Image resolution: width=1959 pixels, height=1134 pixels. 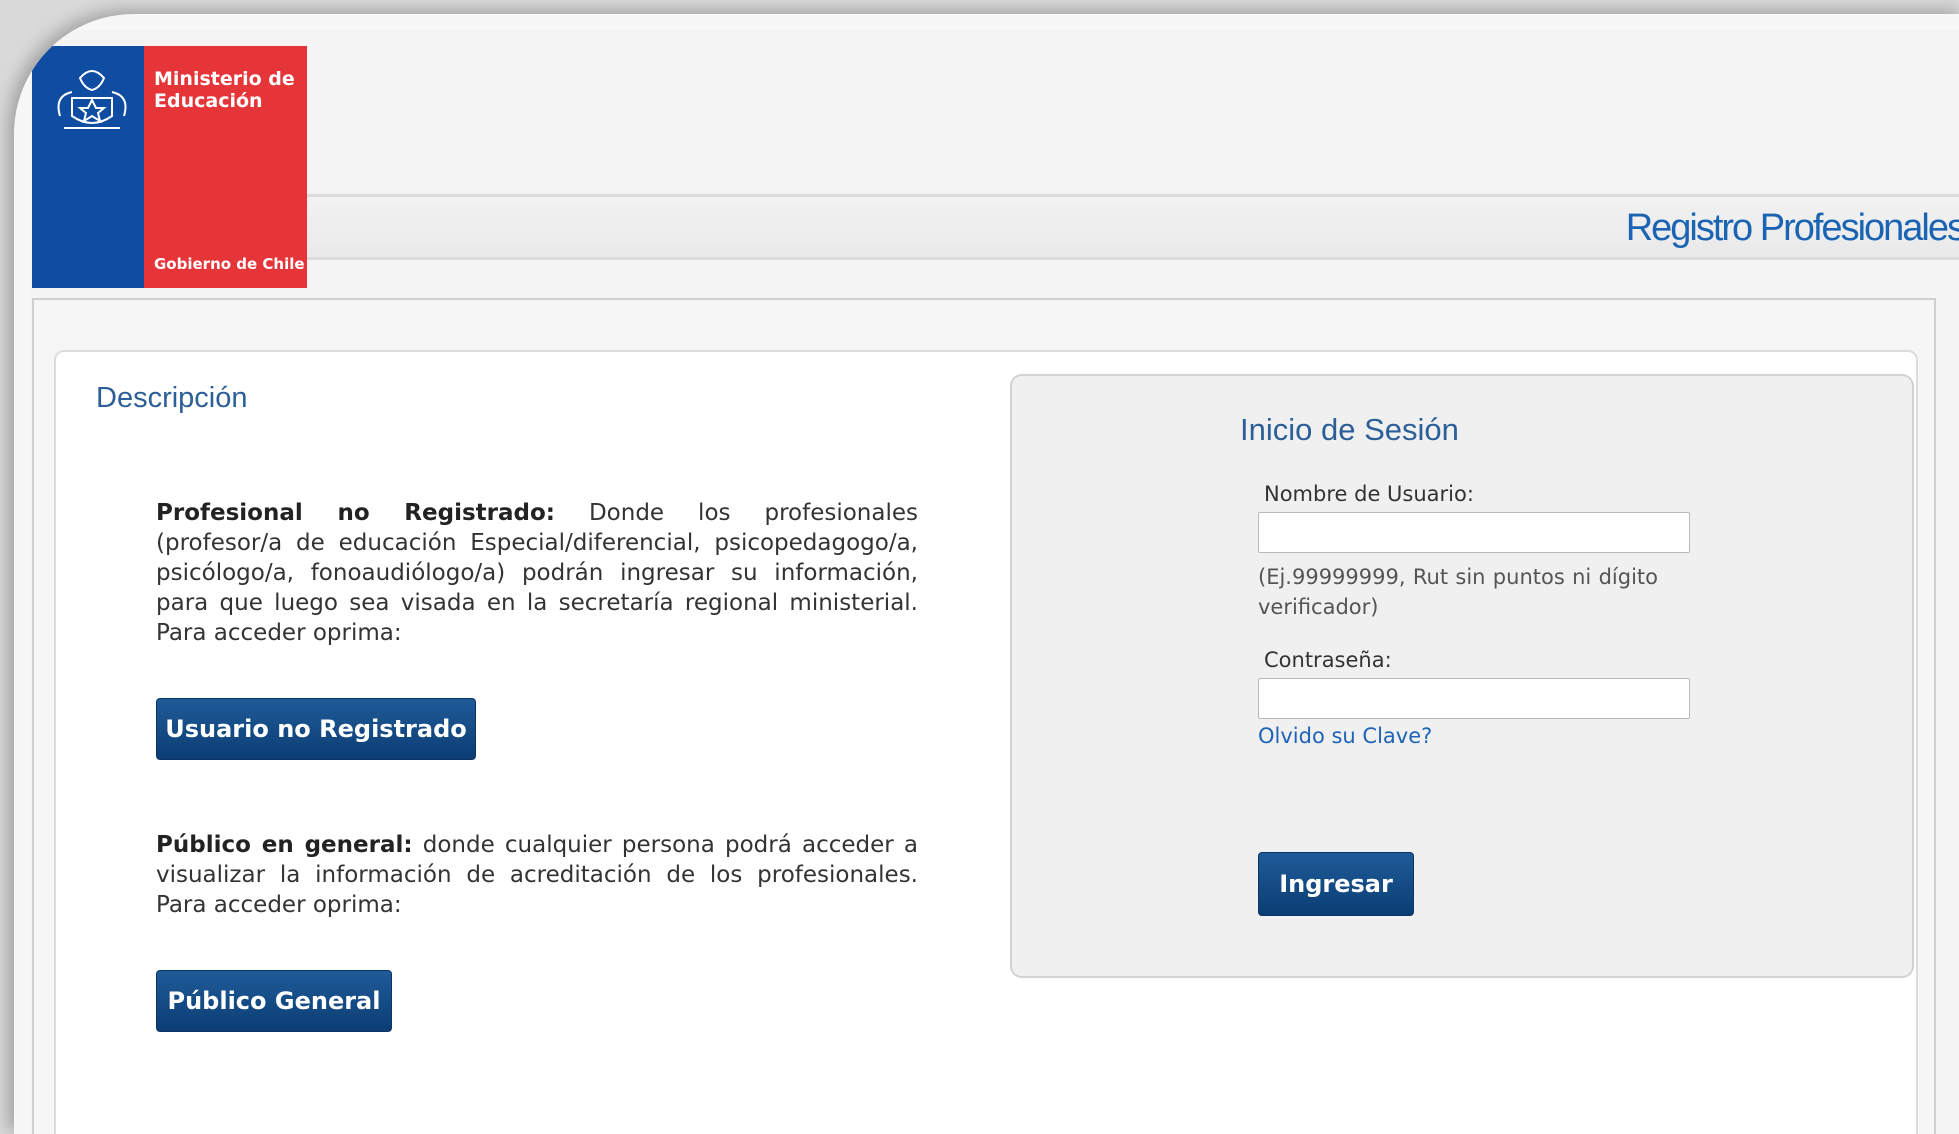 I want to click on unregistered-user-button: Usuario no Registrado, so click(x=316, y=729).